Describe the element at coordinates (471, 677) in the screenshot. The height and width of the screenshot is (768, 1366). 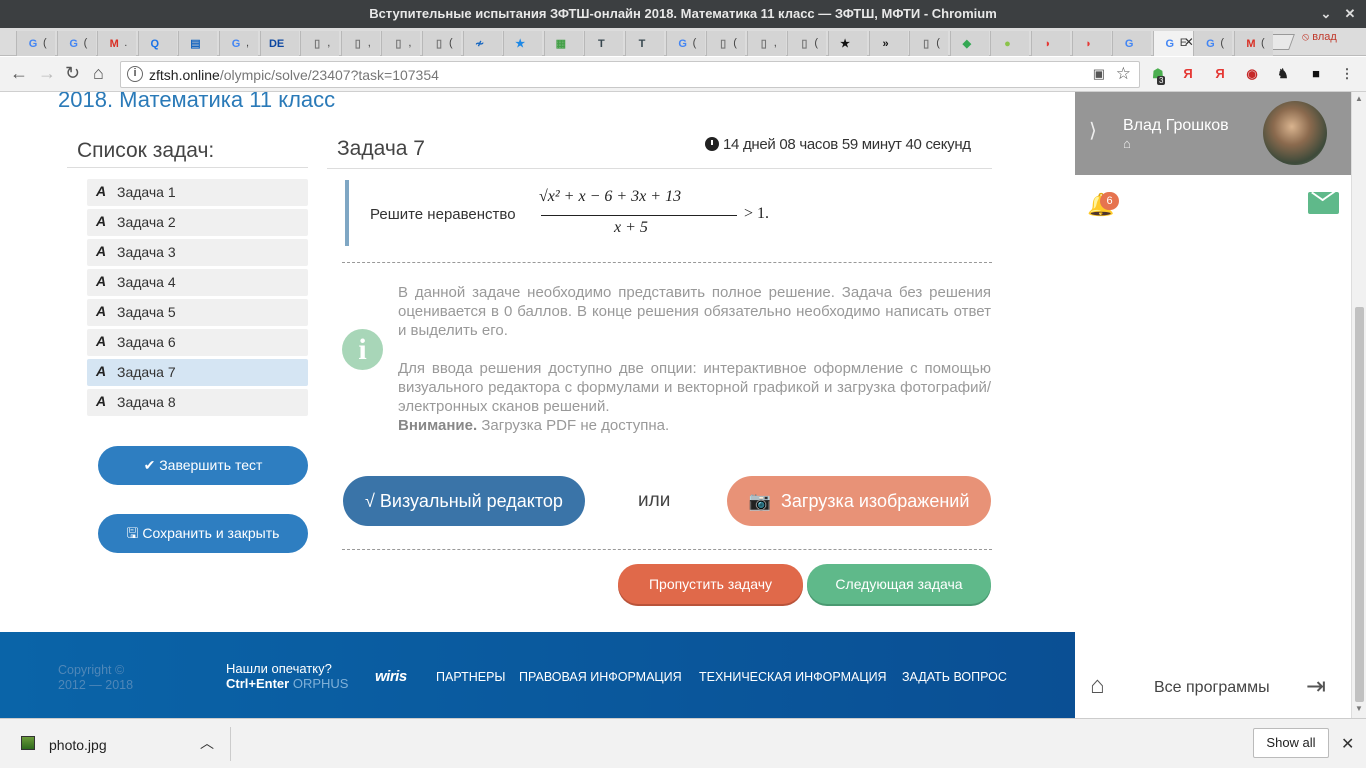
I see `footer-link-partners: ПАРТНЕРЫ` at that location.